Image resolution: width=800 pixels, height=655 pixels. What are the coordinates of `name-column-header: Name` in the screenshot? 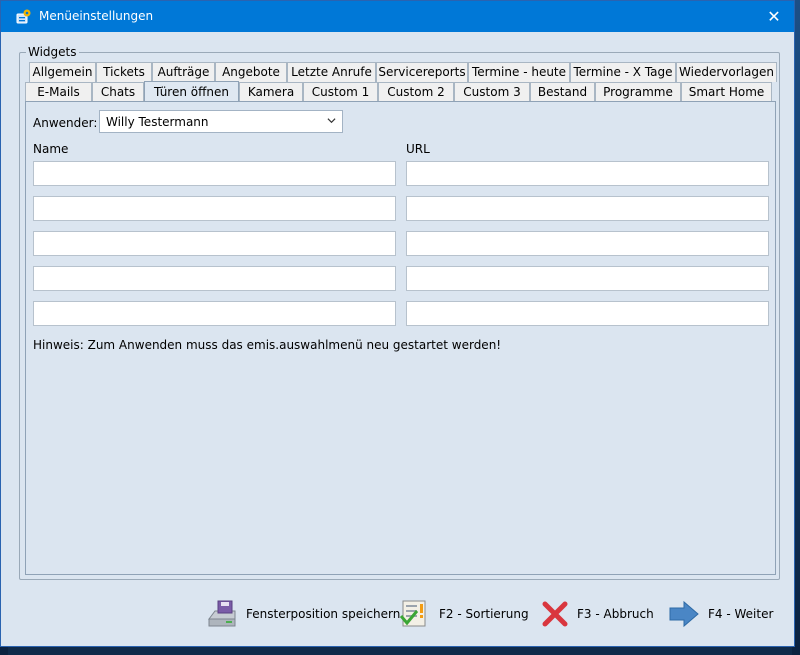 It's located at (51, 149).